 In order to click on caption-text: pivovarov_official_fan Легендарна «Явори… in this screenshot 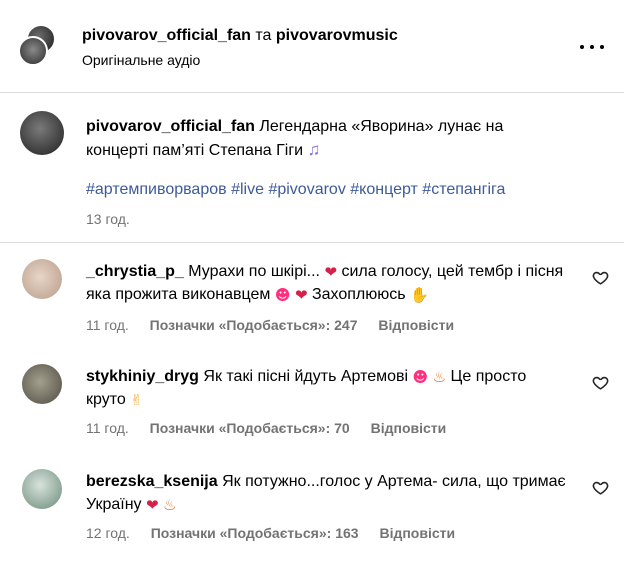, I will do `click(326, 138)`.